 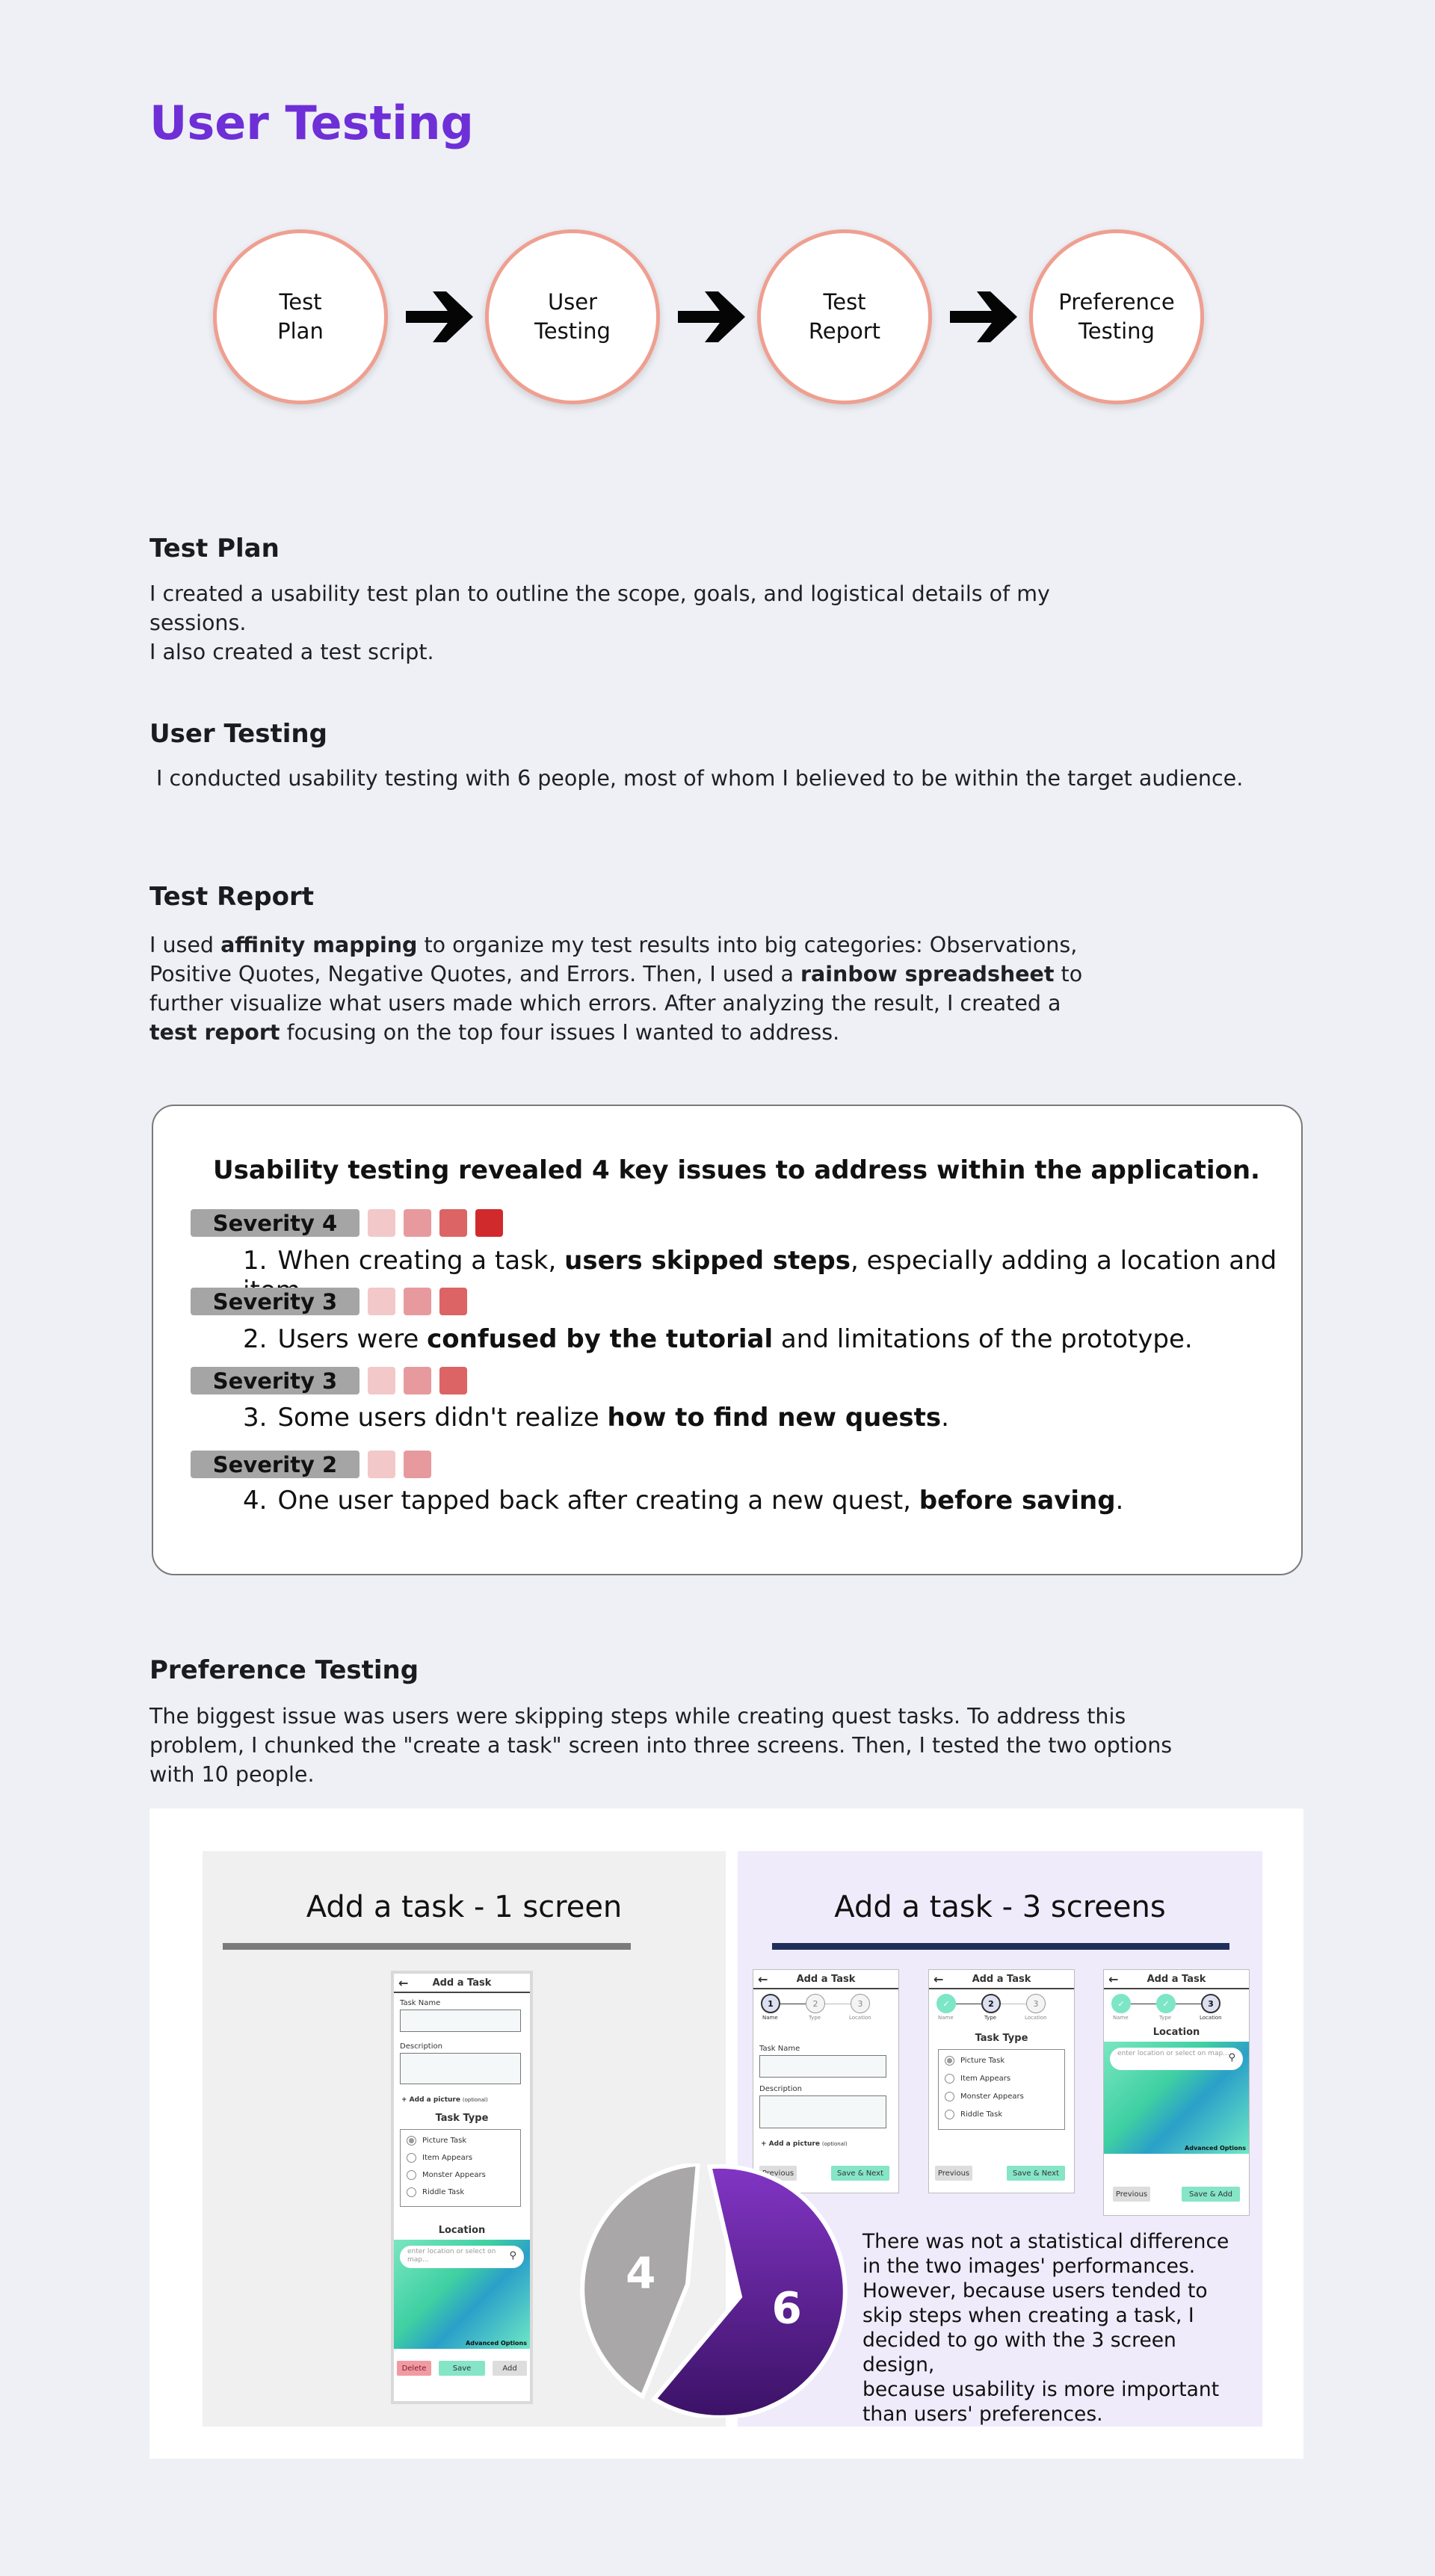 What do you see at coordinates (256, 1501) in the screenshot?
I see `issue-number: 4.` at bounding box center [256, 1501].